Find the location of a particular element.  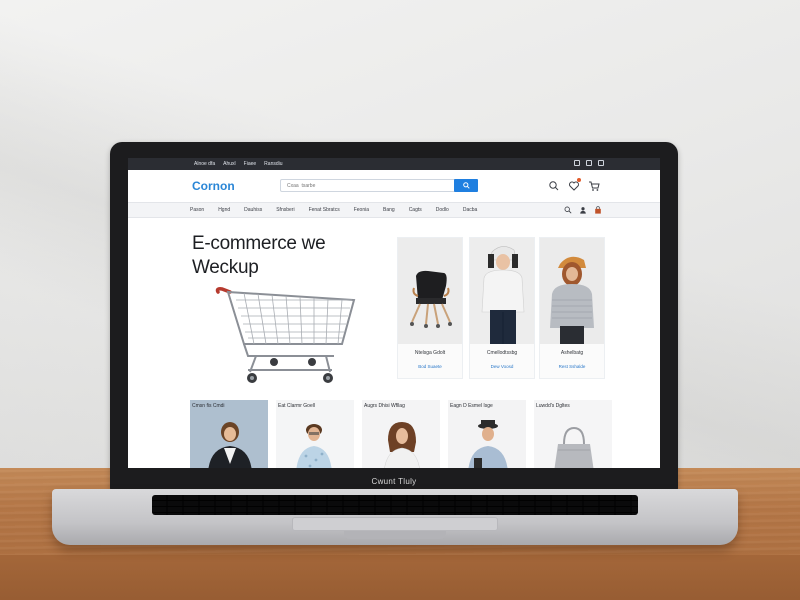

laptop-base is located at coordinates (395, 517).